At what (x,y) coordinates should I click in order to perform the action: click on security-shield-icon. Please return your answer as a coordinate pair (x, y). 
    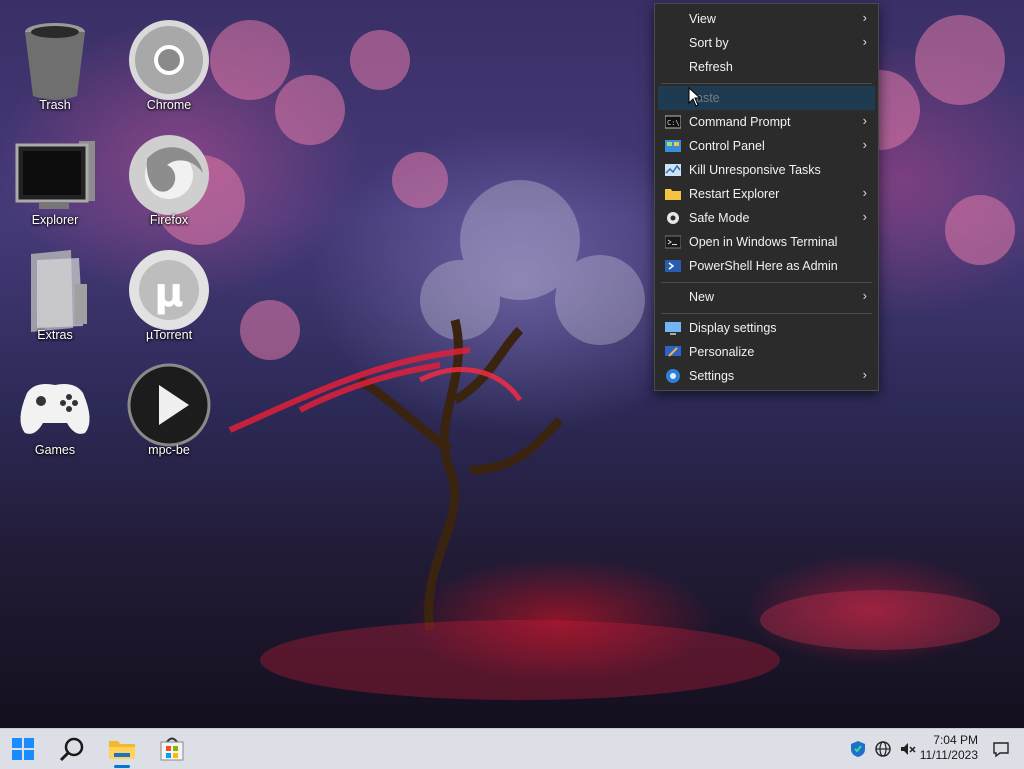
    Looking at the image, I should click on (858, 749).